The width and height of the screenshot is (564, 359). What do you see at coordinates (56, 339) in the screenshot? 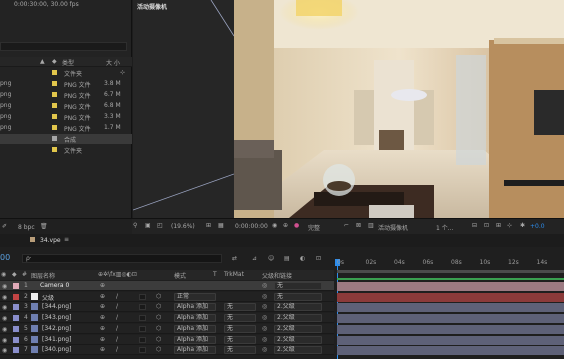
I see `layer-name: [341.png]` at bounding box center [56, 339].